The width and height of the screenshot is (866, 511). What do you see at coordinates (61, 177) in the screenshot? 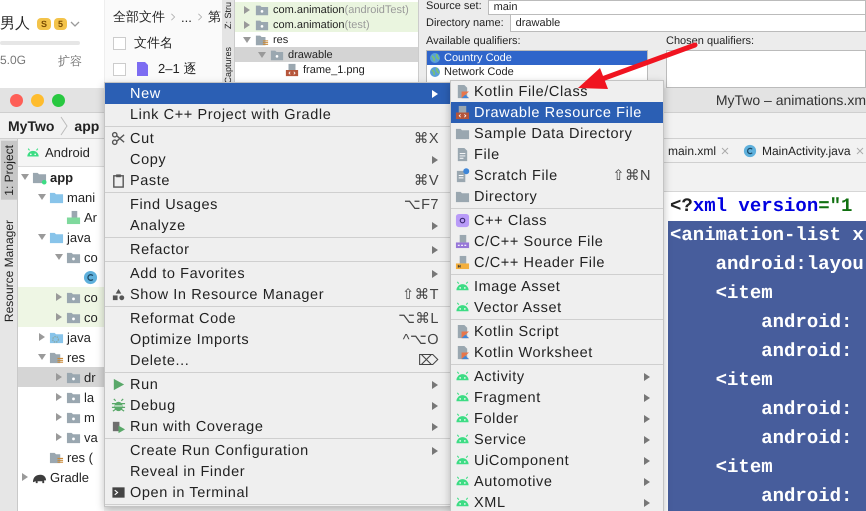
I see `tree-item: app` at bounding box center [61, 177].